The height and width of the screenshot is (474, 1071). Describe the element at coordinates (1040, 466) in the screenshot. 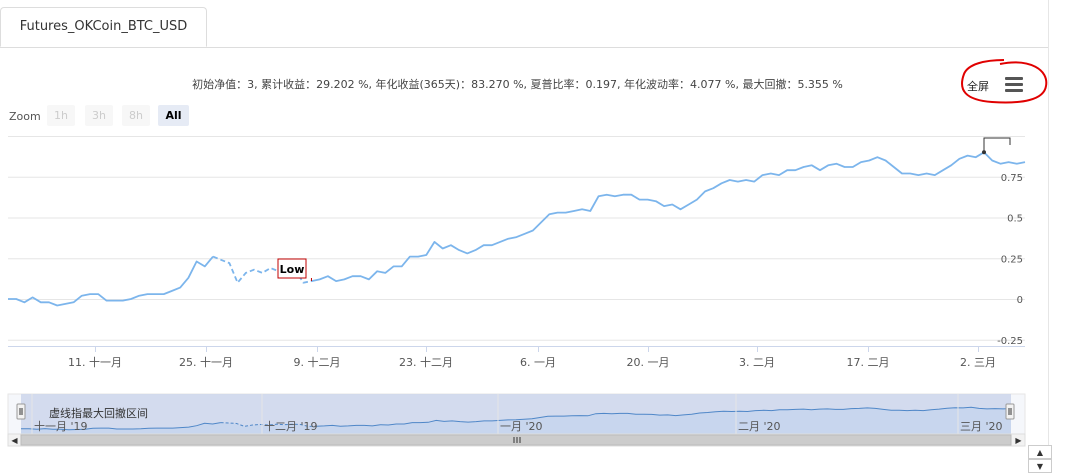

I see `page-down-arrow-icon: ▼` at that location.